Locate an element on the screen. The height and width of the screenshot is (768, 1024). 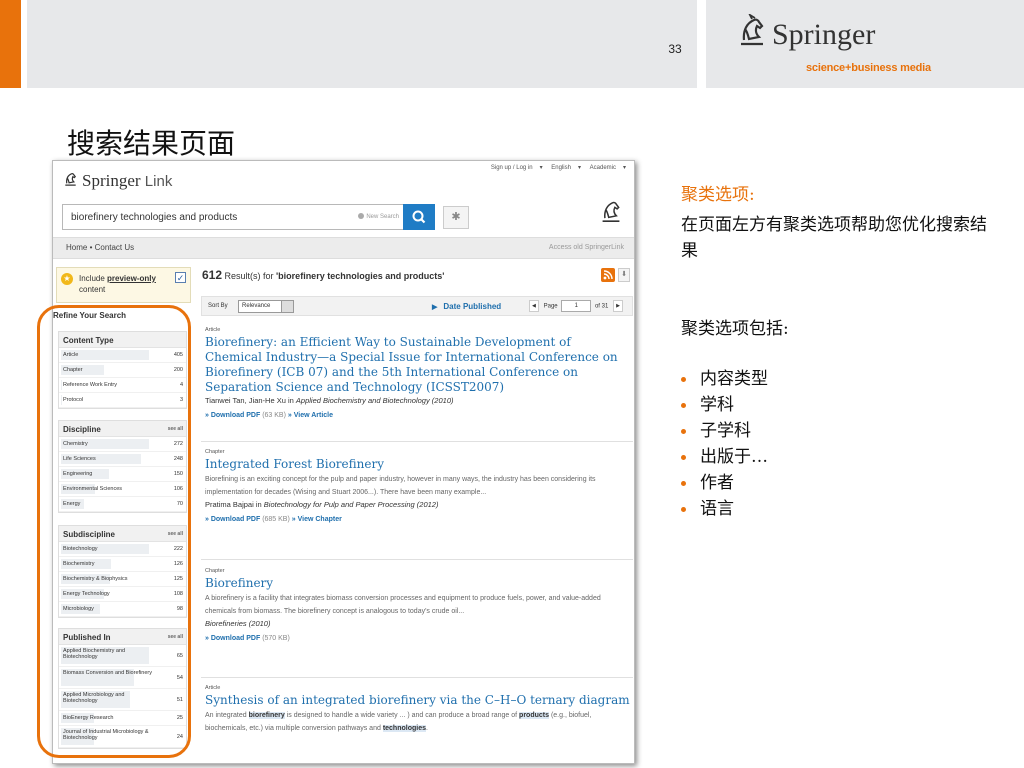
facet-item-label: Applied Biochemistry and Biotechnology is located at coordinates (94, 654).